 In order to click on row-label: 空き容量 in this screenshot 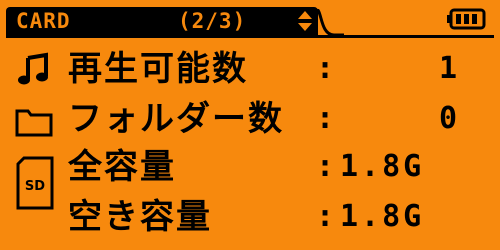, I will do `click(140, 217)`.